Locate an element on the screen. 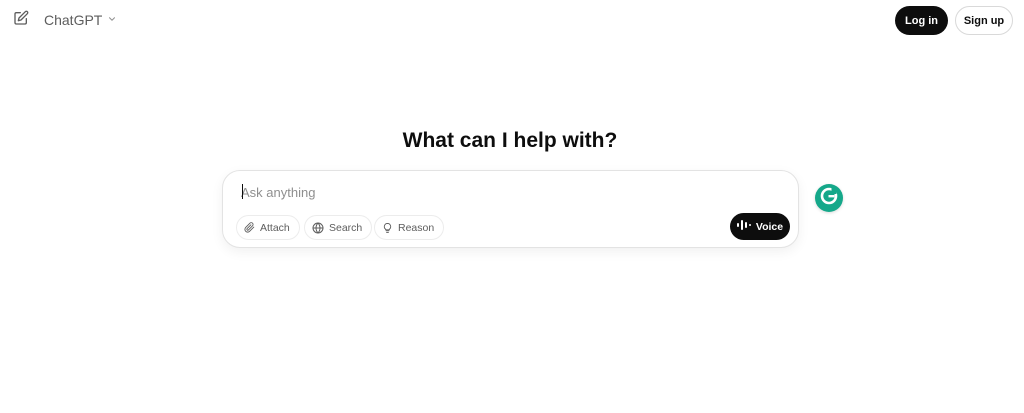  model-selector: ChatGPT is located at coordinates (80, 20).